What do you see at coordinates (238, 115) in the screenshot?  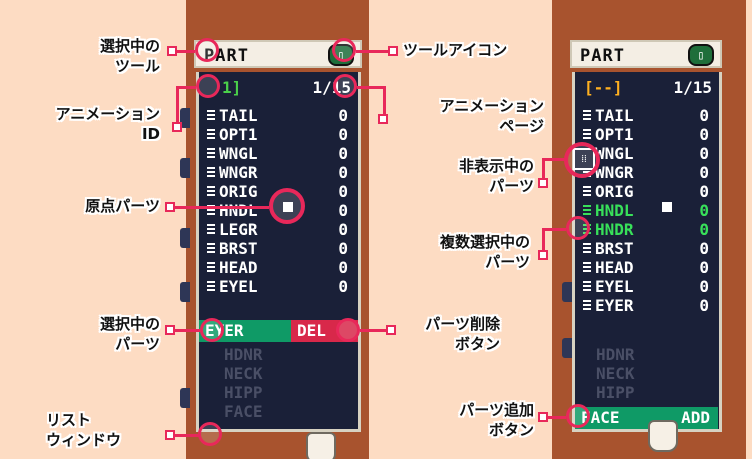 I see `list-item-name: TAIL` at bounding box center [238, 115].